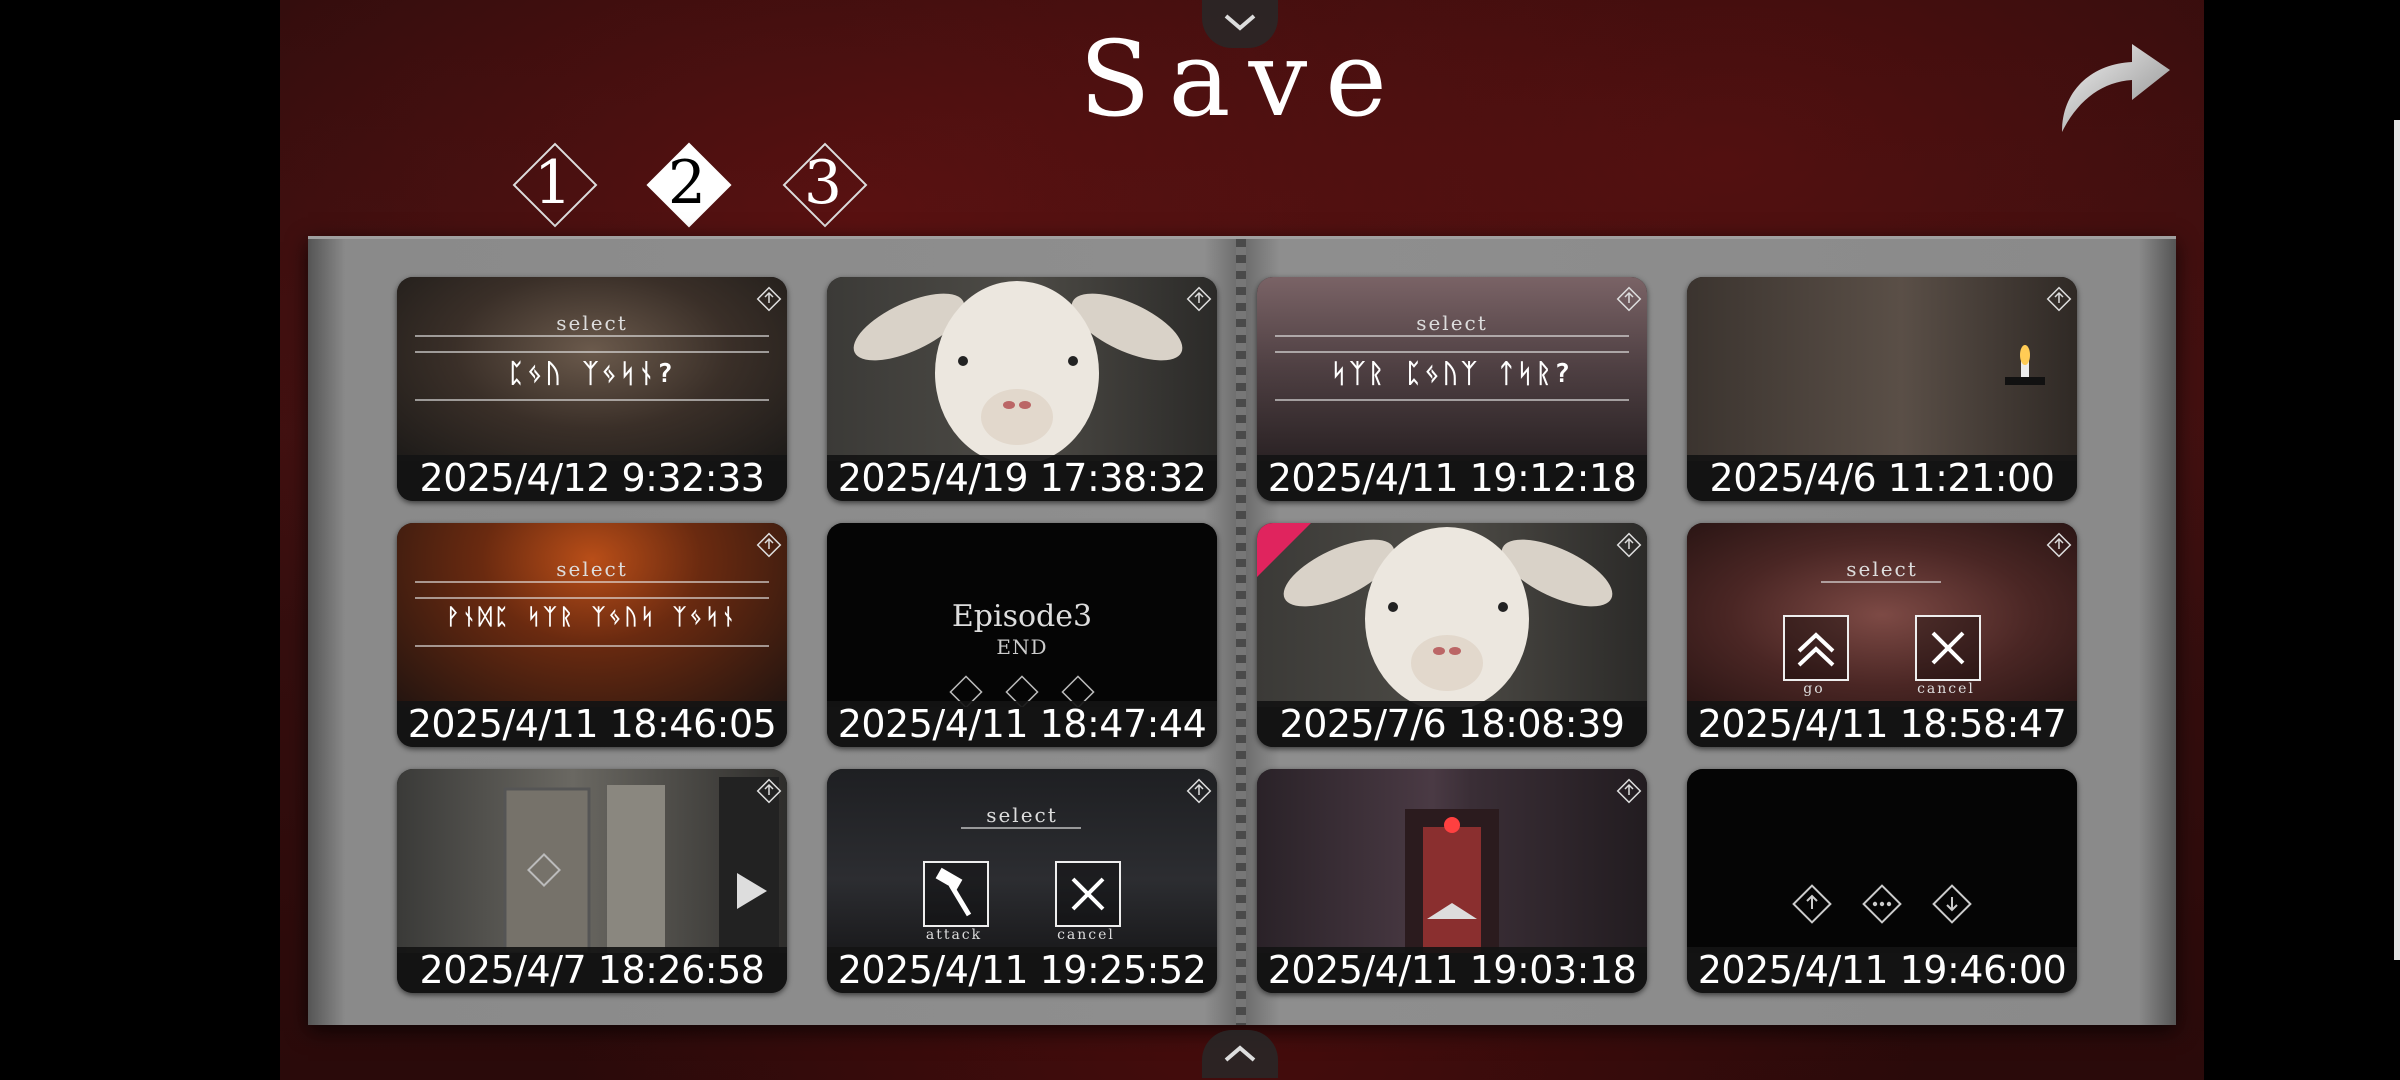 This screenshot has width=2400, height=1080. I want to click on slot-thumbnail: select ᛈᛃᚢ ᛉᛃᛋᚾ?, so click(592, 369).